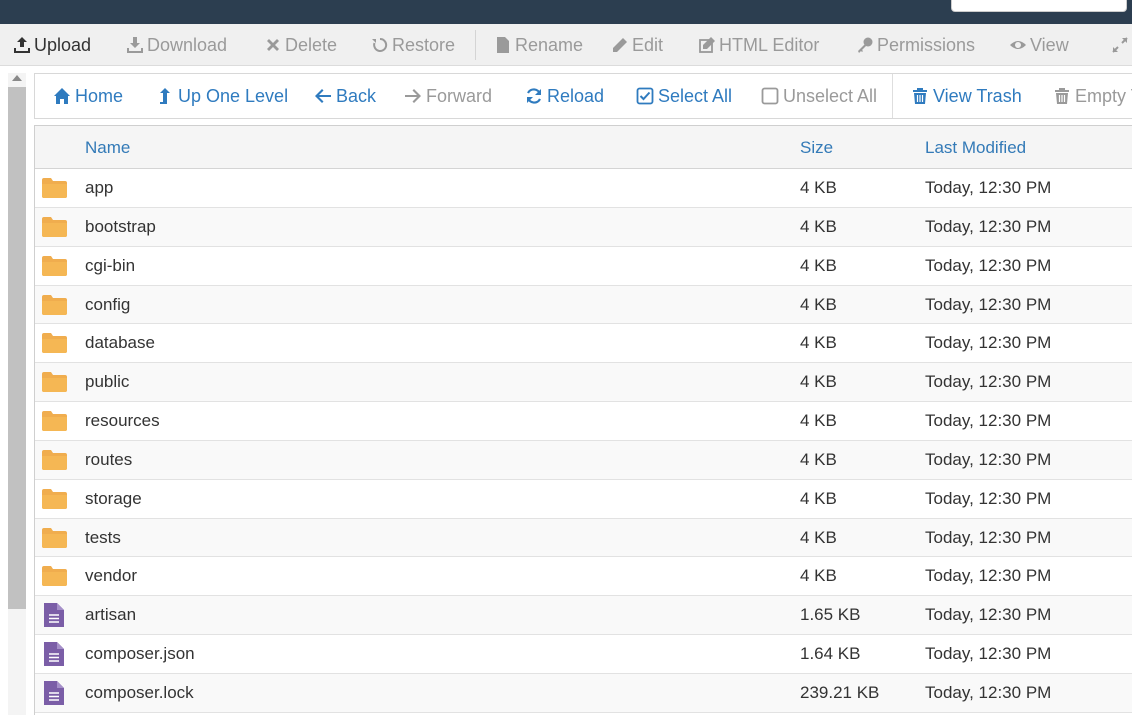  What do you see at coordinates (139, 693) in the screenshot?
I see `file-name: composer.lock` at bounding box center [139, 693].